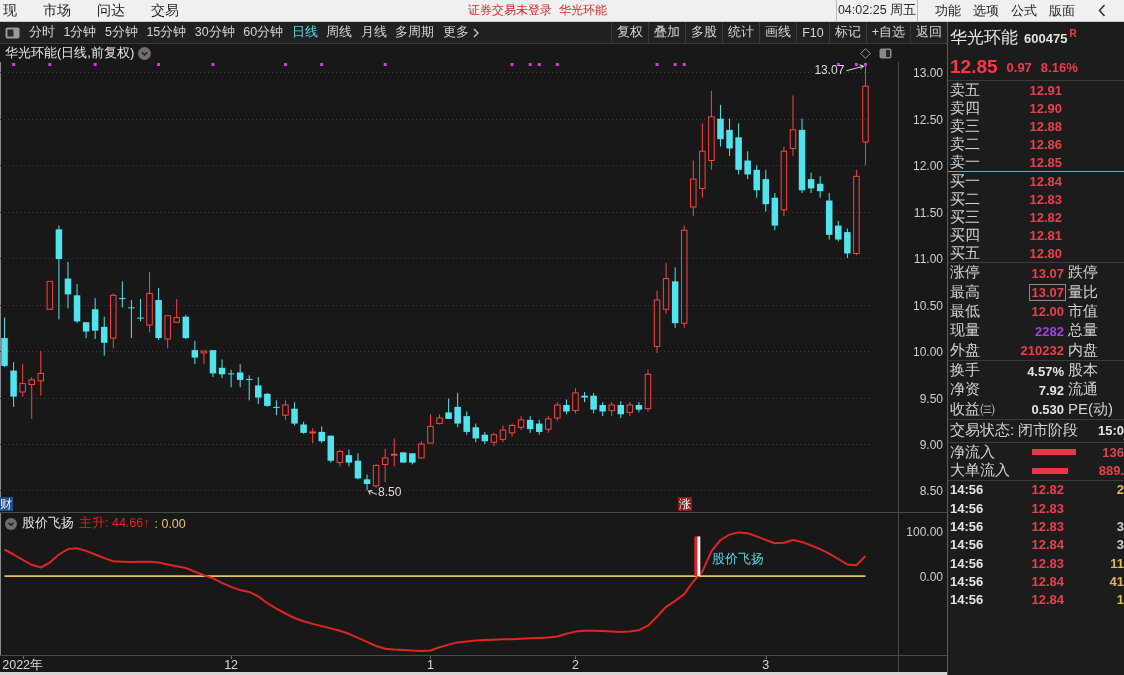 The image size is (1124, 675). What do you see at coordinates (965, 217) in the screenshot?
I see `order-level-label: 买三` at bounding box center [965, 217].